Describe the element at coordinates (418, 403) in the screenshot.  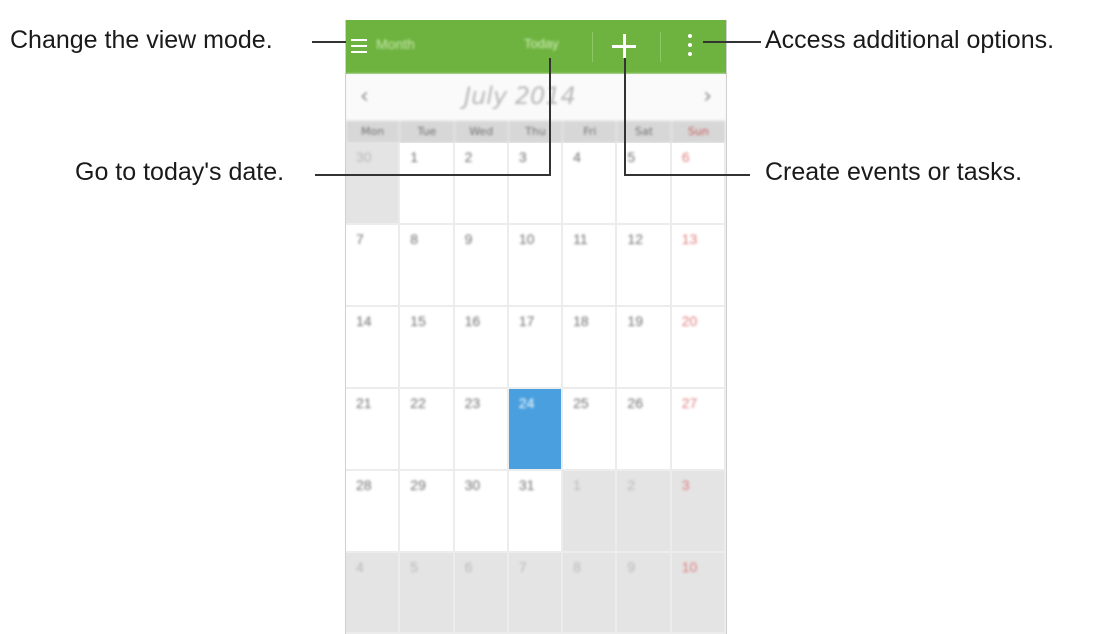
I see `day-number: 22` at that location.